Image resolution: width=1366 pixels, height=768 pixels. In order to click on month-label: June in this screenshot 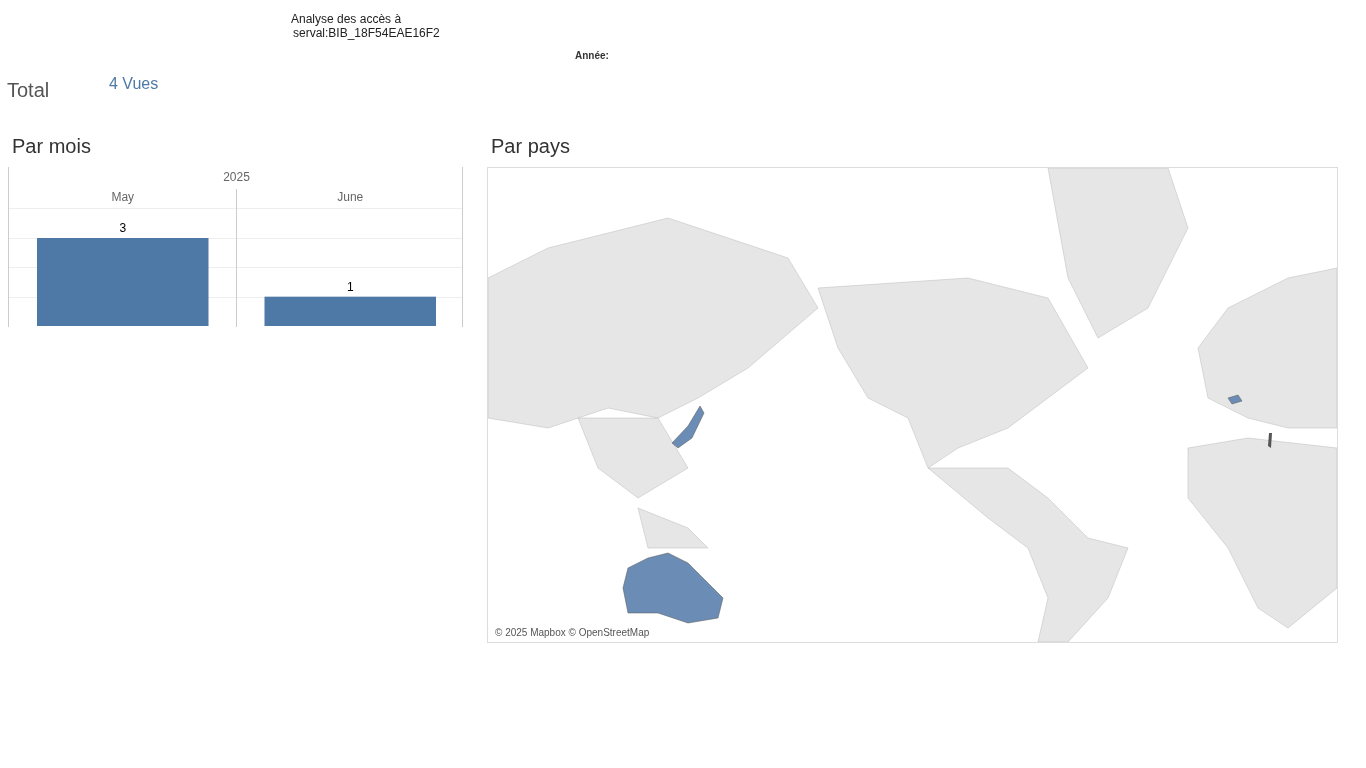, I will do `click(350, 197)`.